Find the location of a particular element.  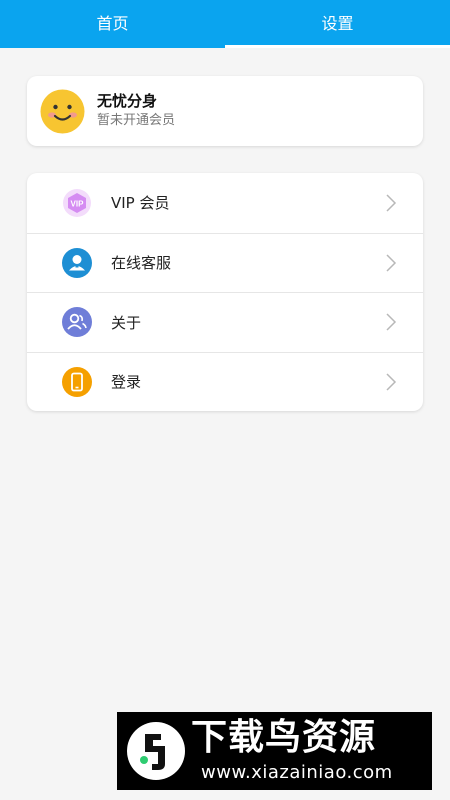

menu-label-about: 关于 is located at coordinates (126, 322).